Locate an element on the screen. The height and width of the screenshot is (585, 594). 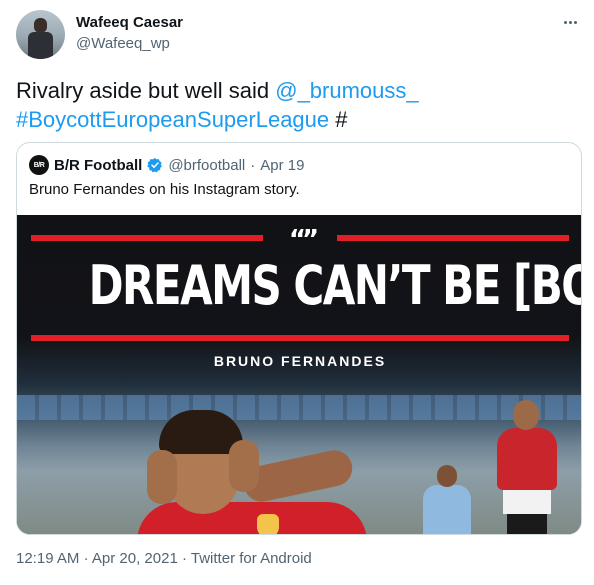
media-red-line-bottom is located at coordinates (300, 338).